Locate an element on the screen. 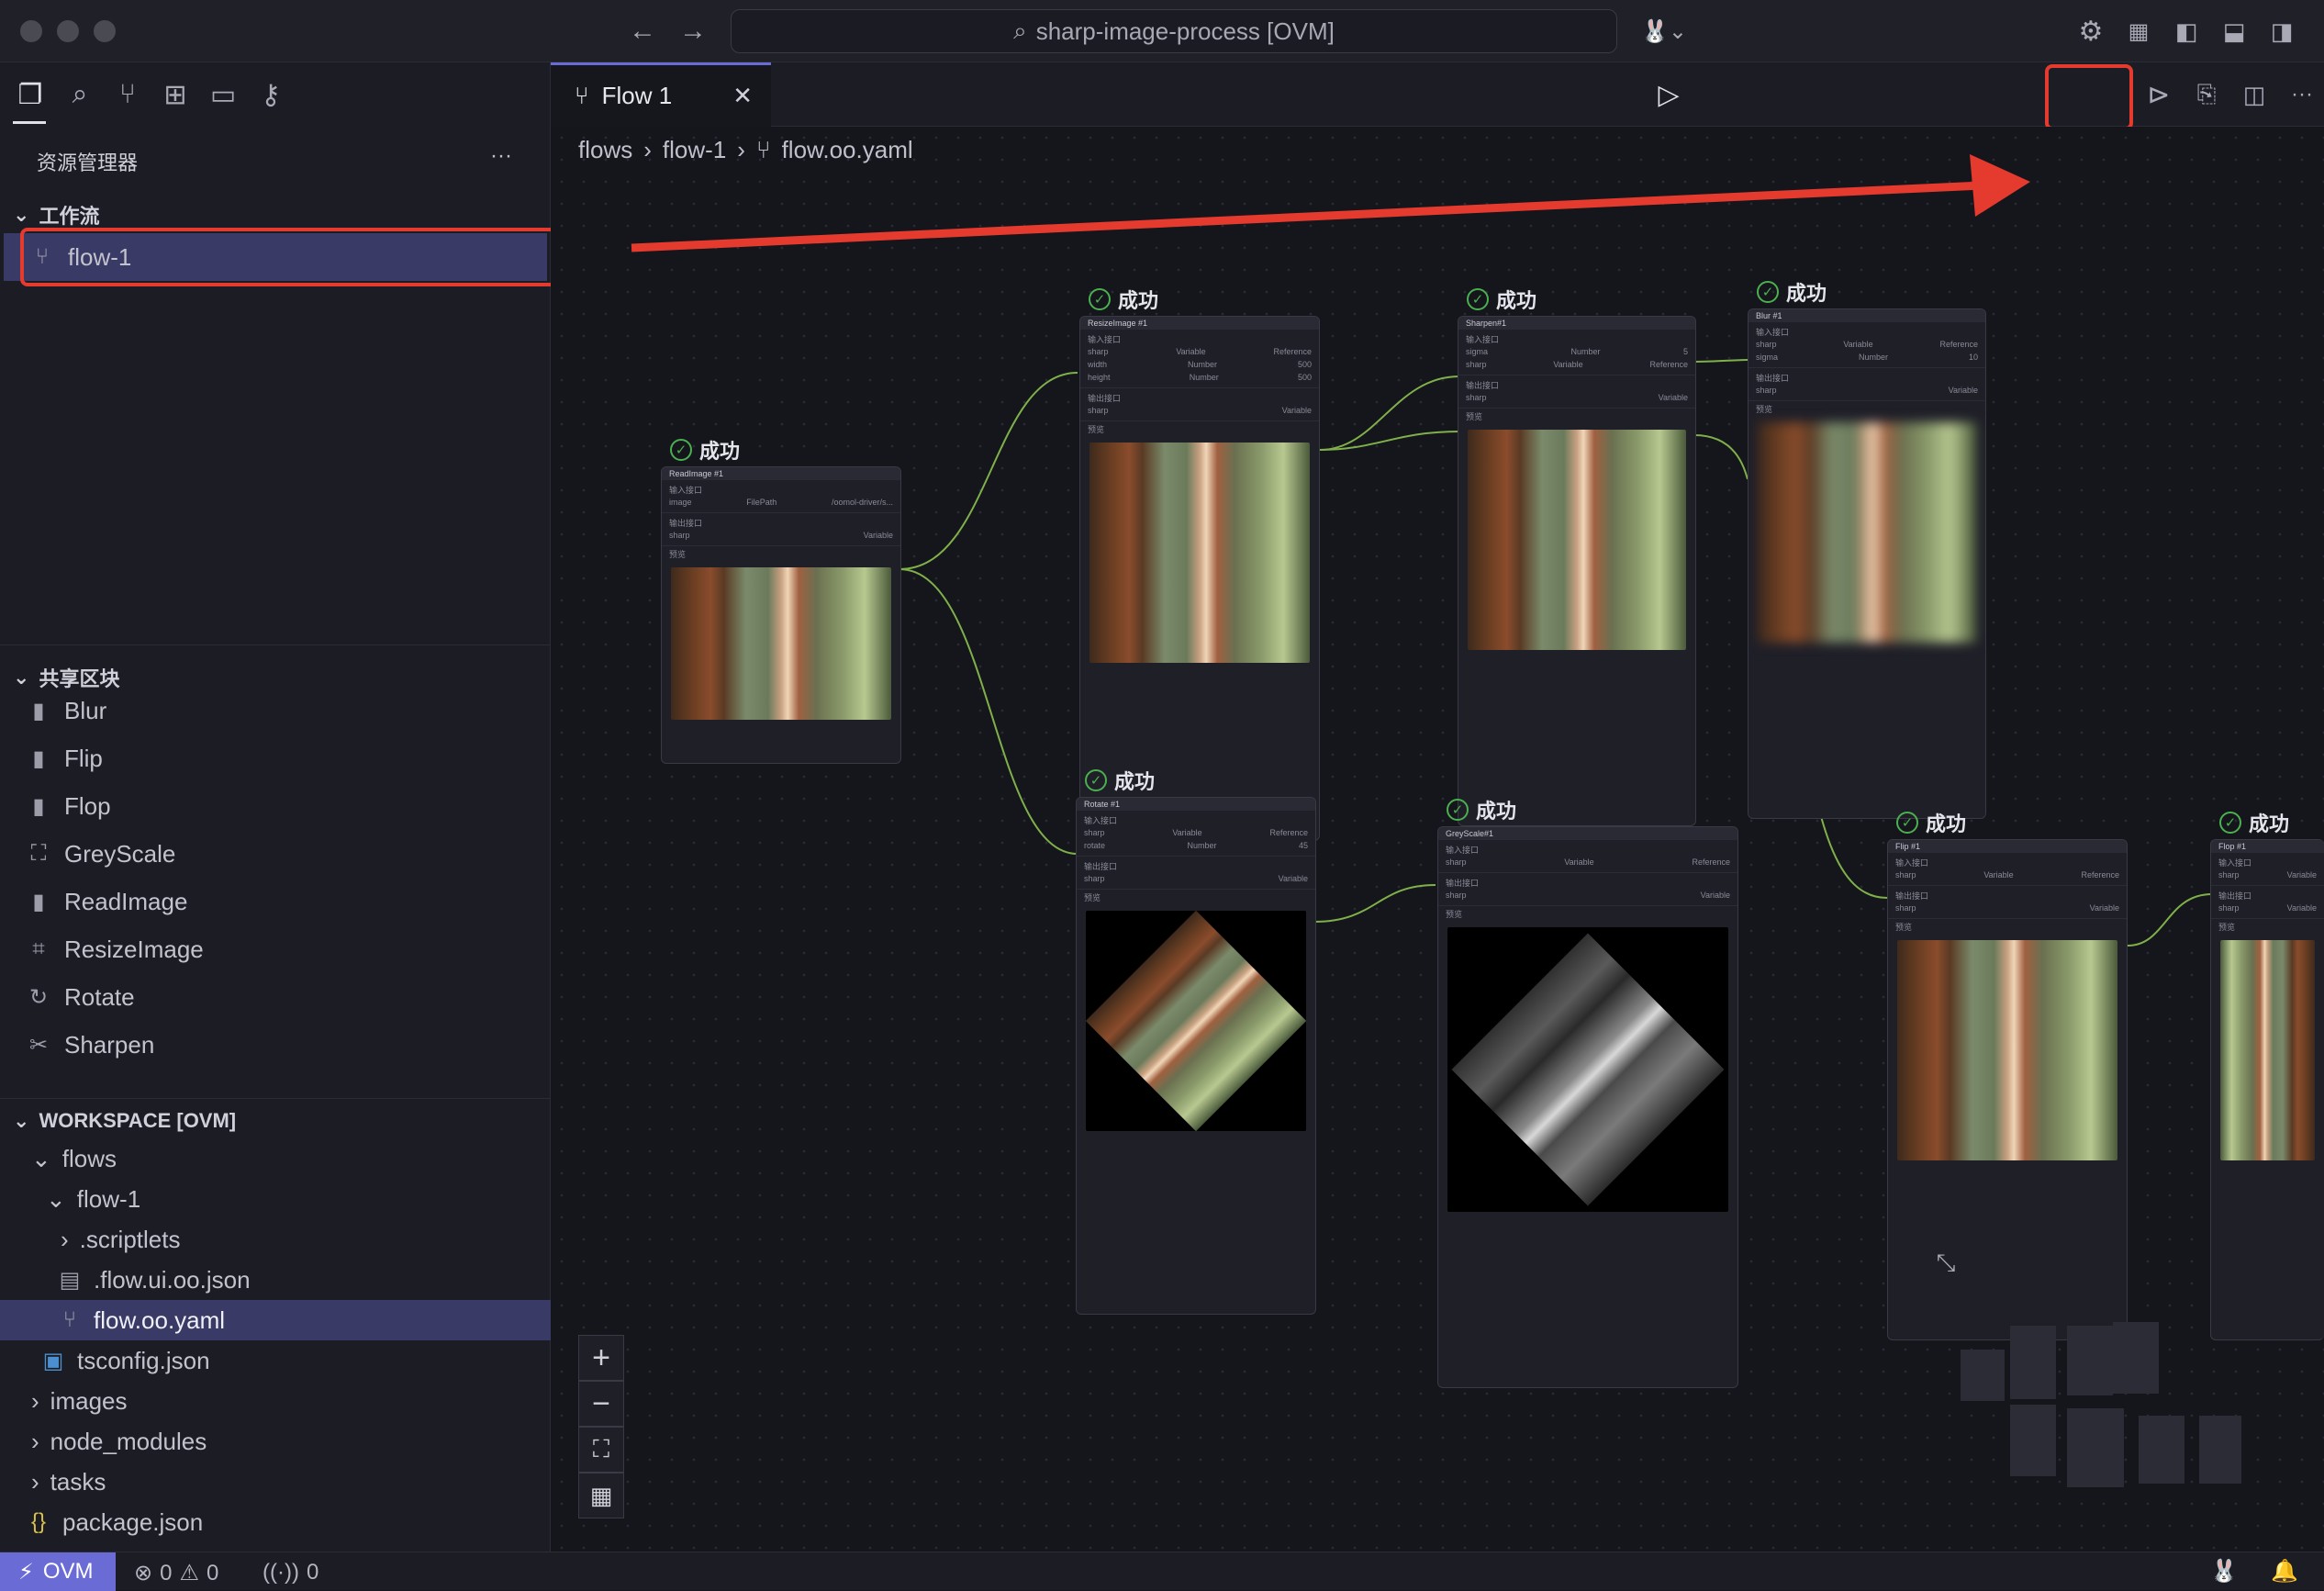 This screenshot has width=2324, height=1591. tree-item-flow-1: ⌄ flow-1 is located at coordinates (93, 1199).